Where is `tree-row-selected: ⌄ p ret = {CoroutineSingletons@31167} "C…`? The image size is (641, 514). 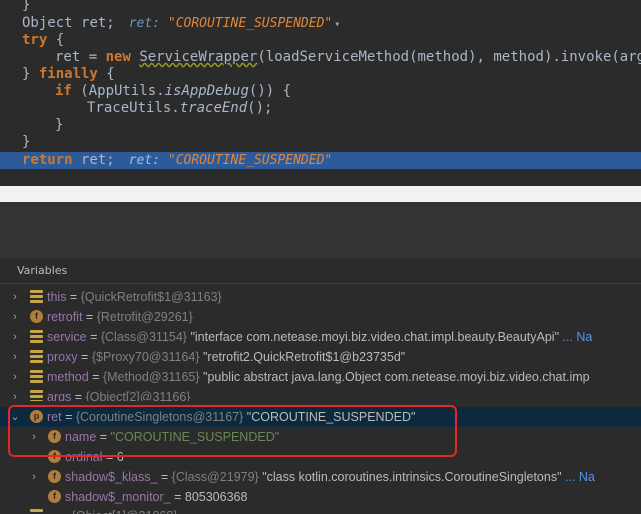
tree-row-selected: ⌄ p ret = {CoroutineSingletons@31167} "C… is located at coordinates (320, 417).